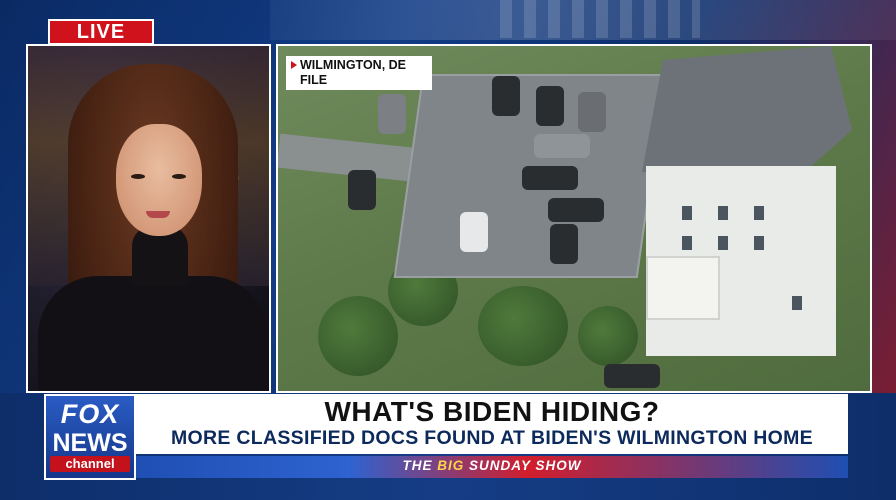 This screenshot has height=500, width=896. Describe the element at coordinates (451, 465) in the screenshot. I see `show-big: BIG` at that location.